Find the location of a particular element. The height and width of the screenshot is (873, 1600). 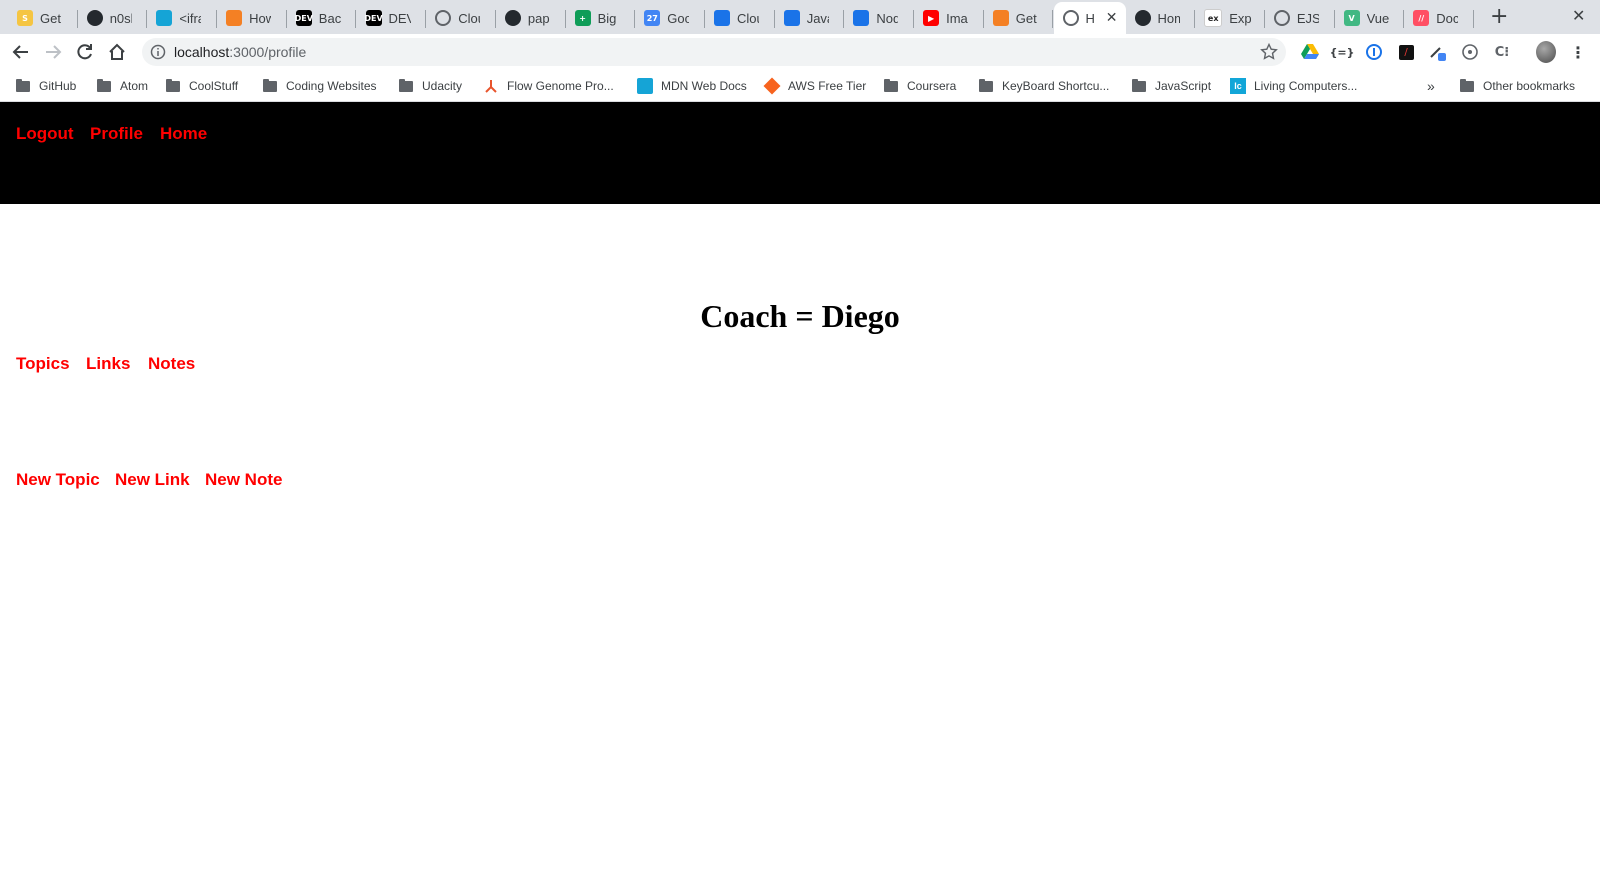

tab-title: Hom is located at coordinates (1168, 18).